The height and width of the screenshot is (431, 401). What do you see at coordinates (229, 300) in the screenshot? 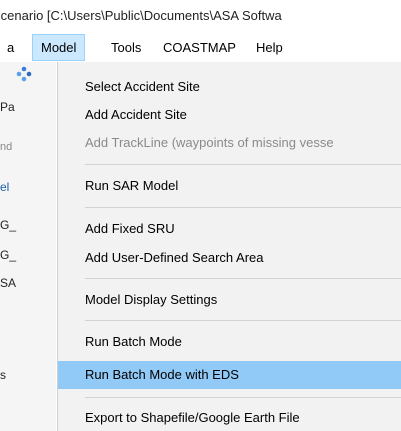
I see `menu-item-model-display-settings: Model Display Settings` at bounding box center [229, 300].